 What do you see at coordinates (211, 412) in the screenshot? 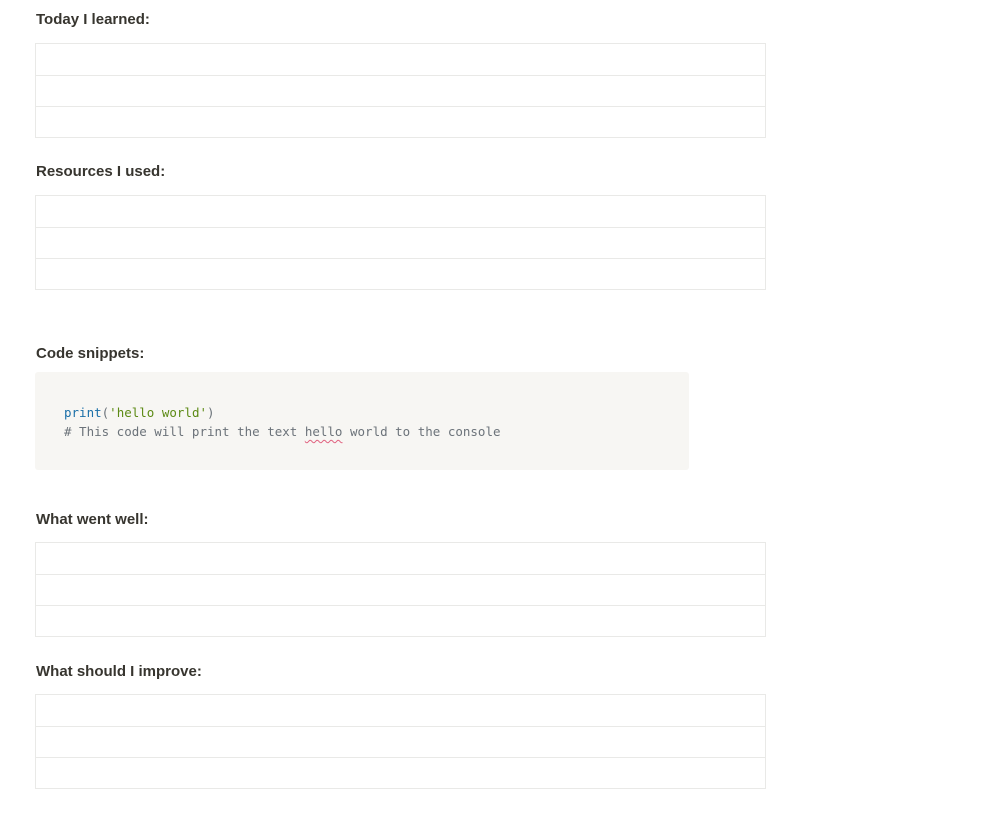
I see `code-paren-close: )` at bounding box center [211, 412].